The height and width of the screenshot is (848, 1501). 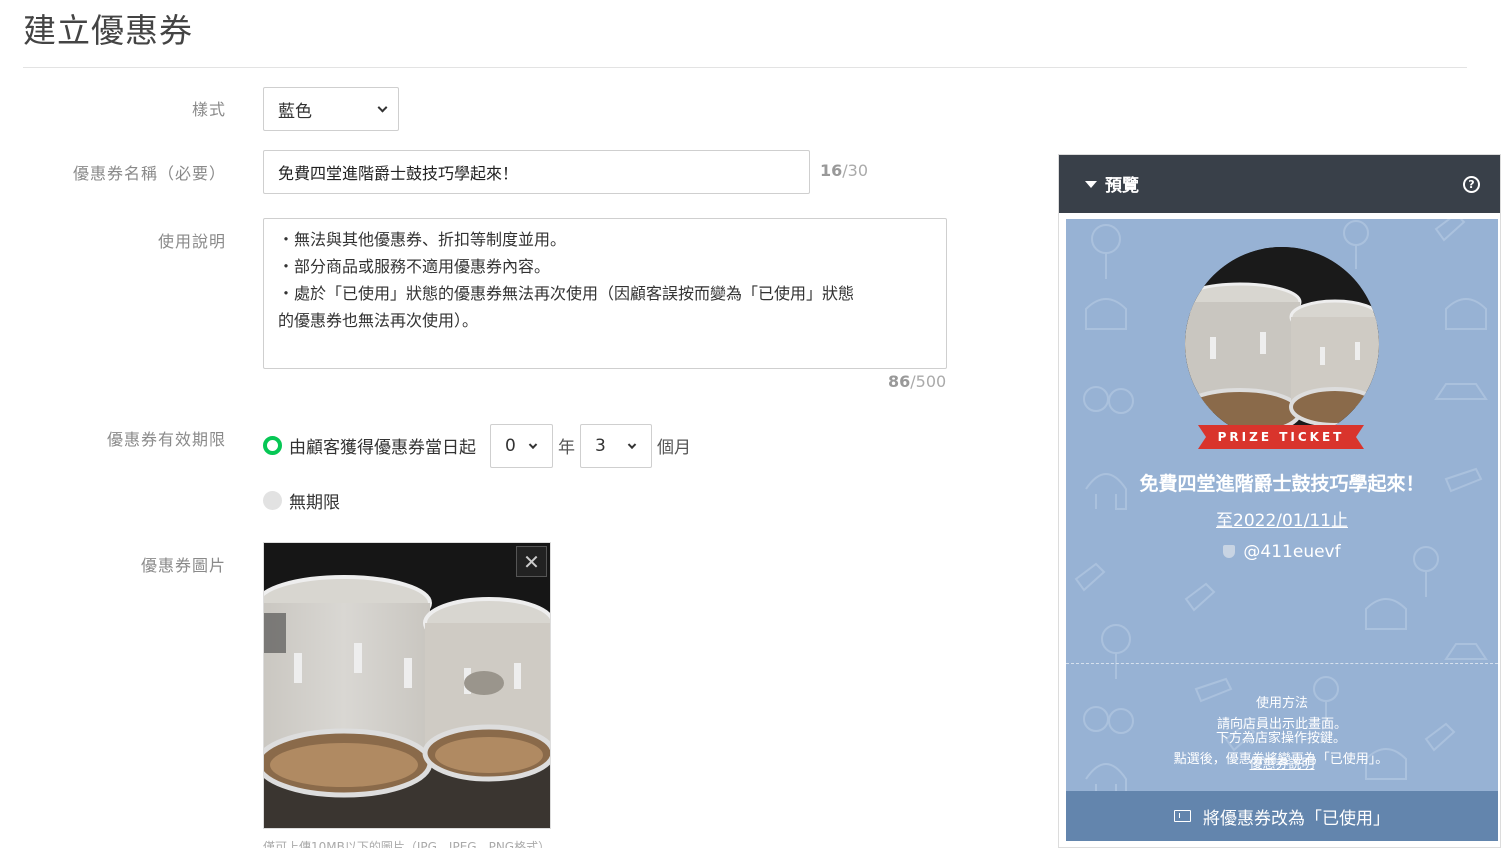 What do you see at coordinates (1282, 663) in the screenshot?
I see `ticket-divider` at bounding box center [1282, 663].